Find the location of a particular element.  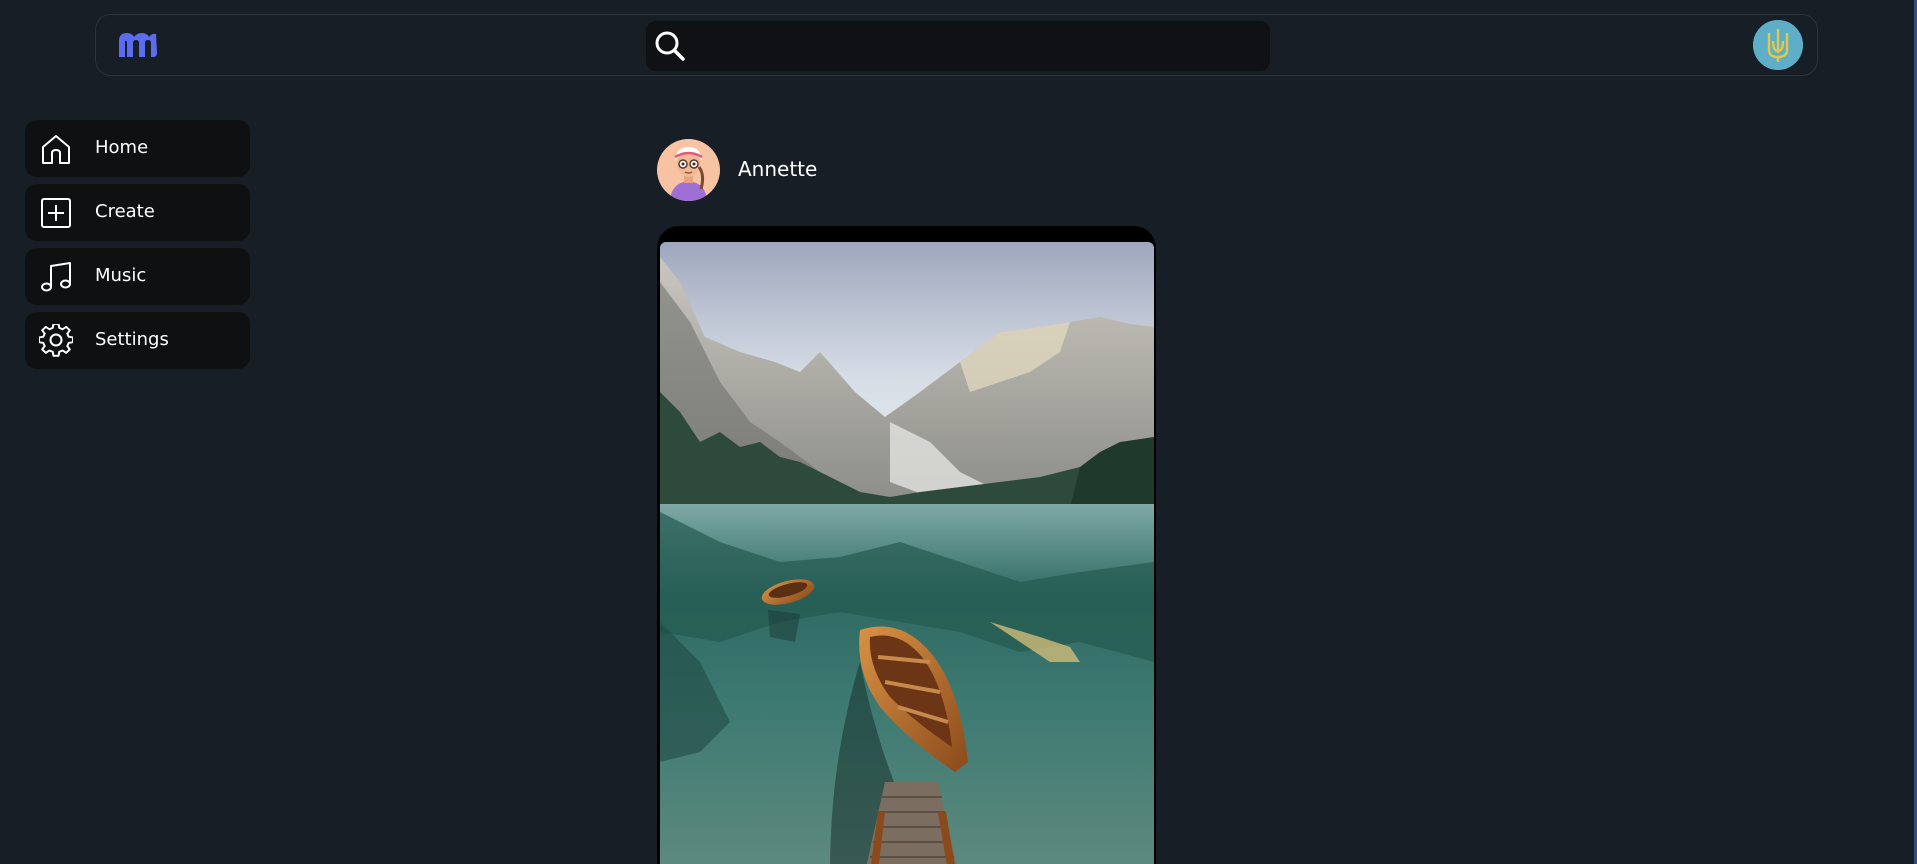

sidebar-item-home: Home is located at coordinates (137, 148).